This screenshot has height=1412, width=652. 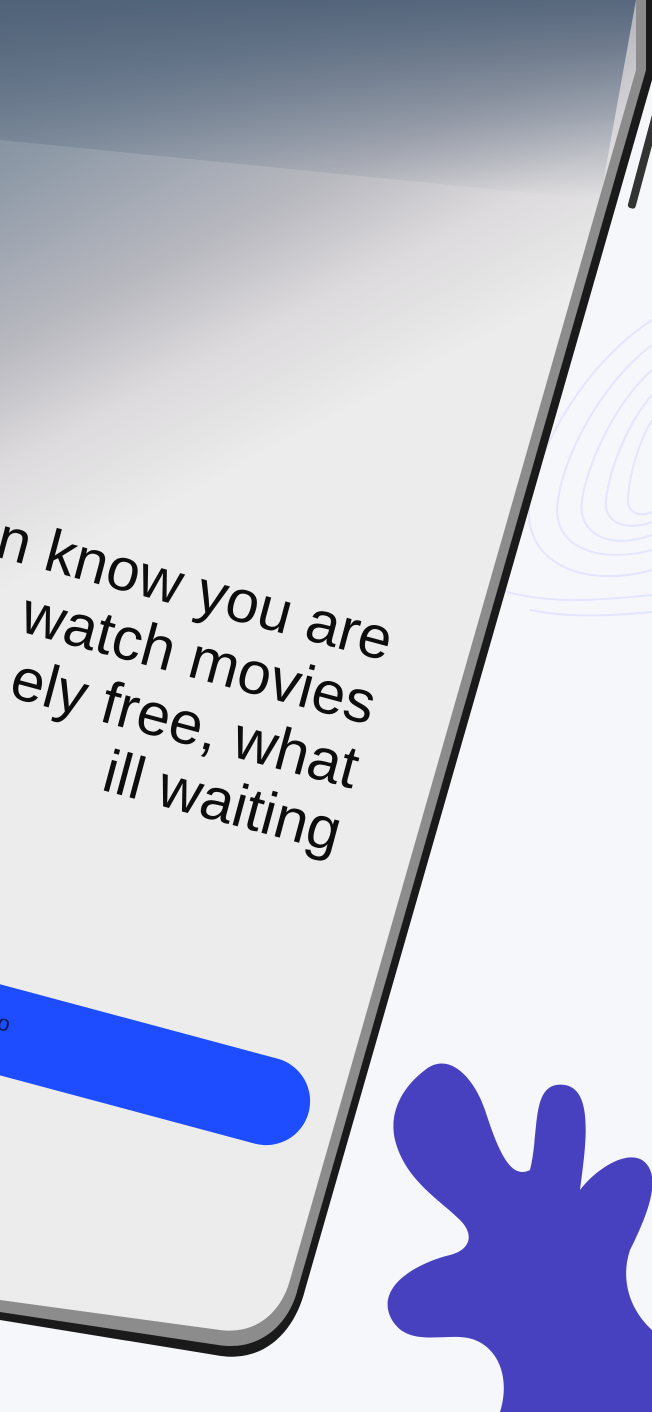 What do you see at coordinates (7, 1020) in the screenshot?
I see `cta-button-label: ooo` at bounding box center [7, 1020].